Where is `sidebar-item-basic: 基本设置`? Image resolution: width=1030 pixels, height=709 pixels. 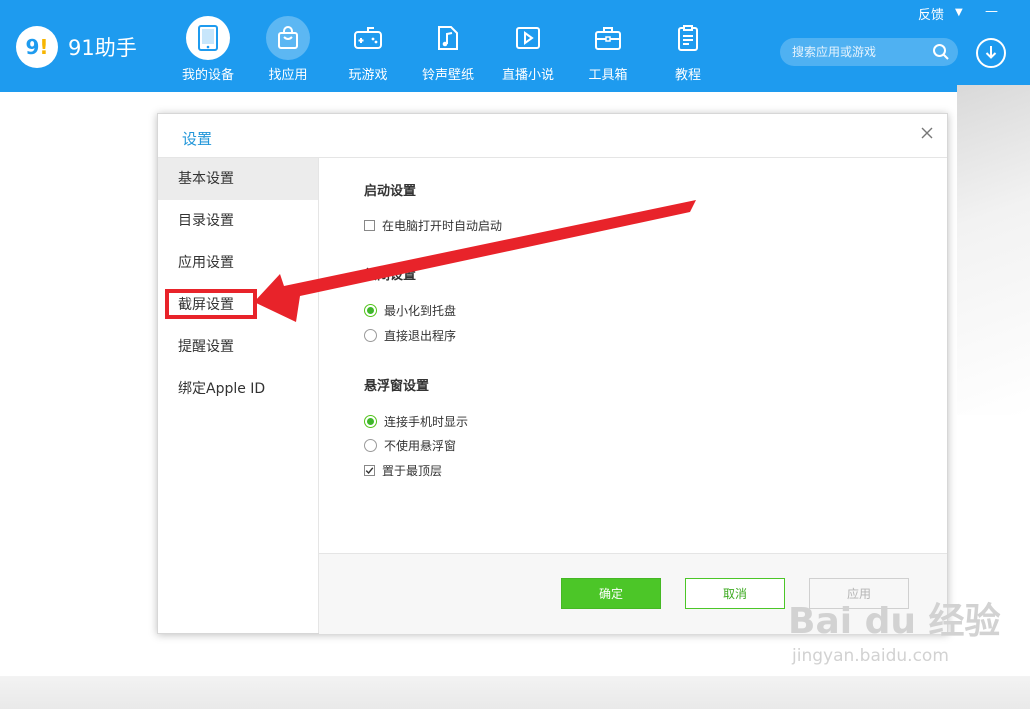
sidebar-item-basic: 基本设置 is located at coordinates (238, 179).